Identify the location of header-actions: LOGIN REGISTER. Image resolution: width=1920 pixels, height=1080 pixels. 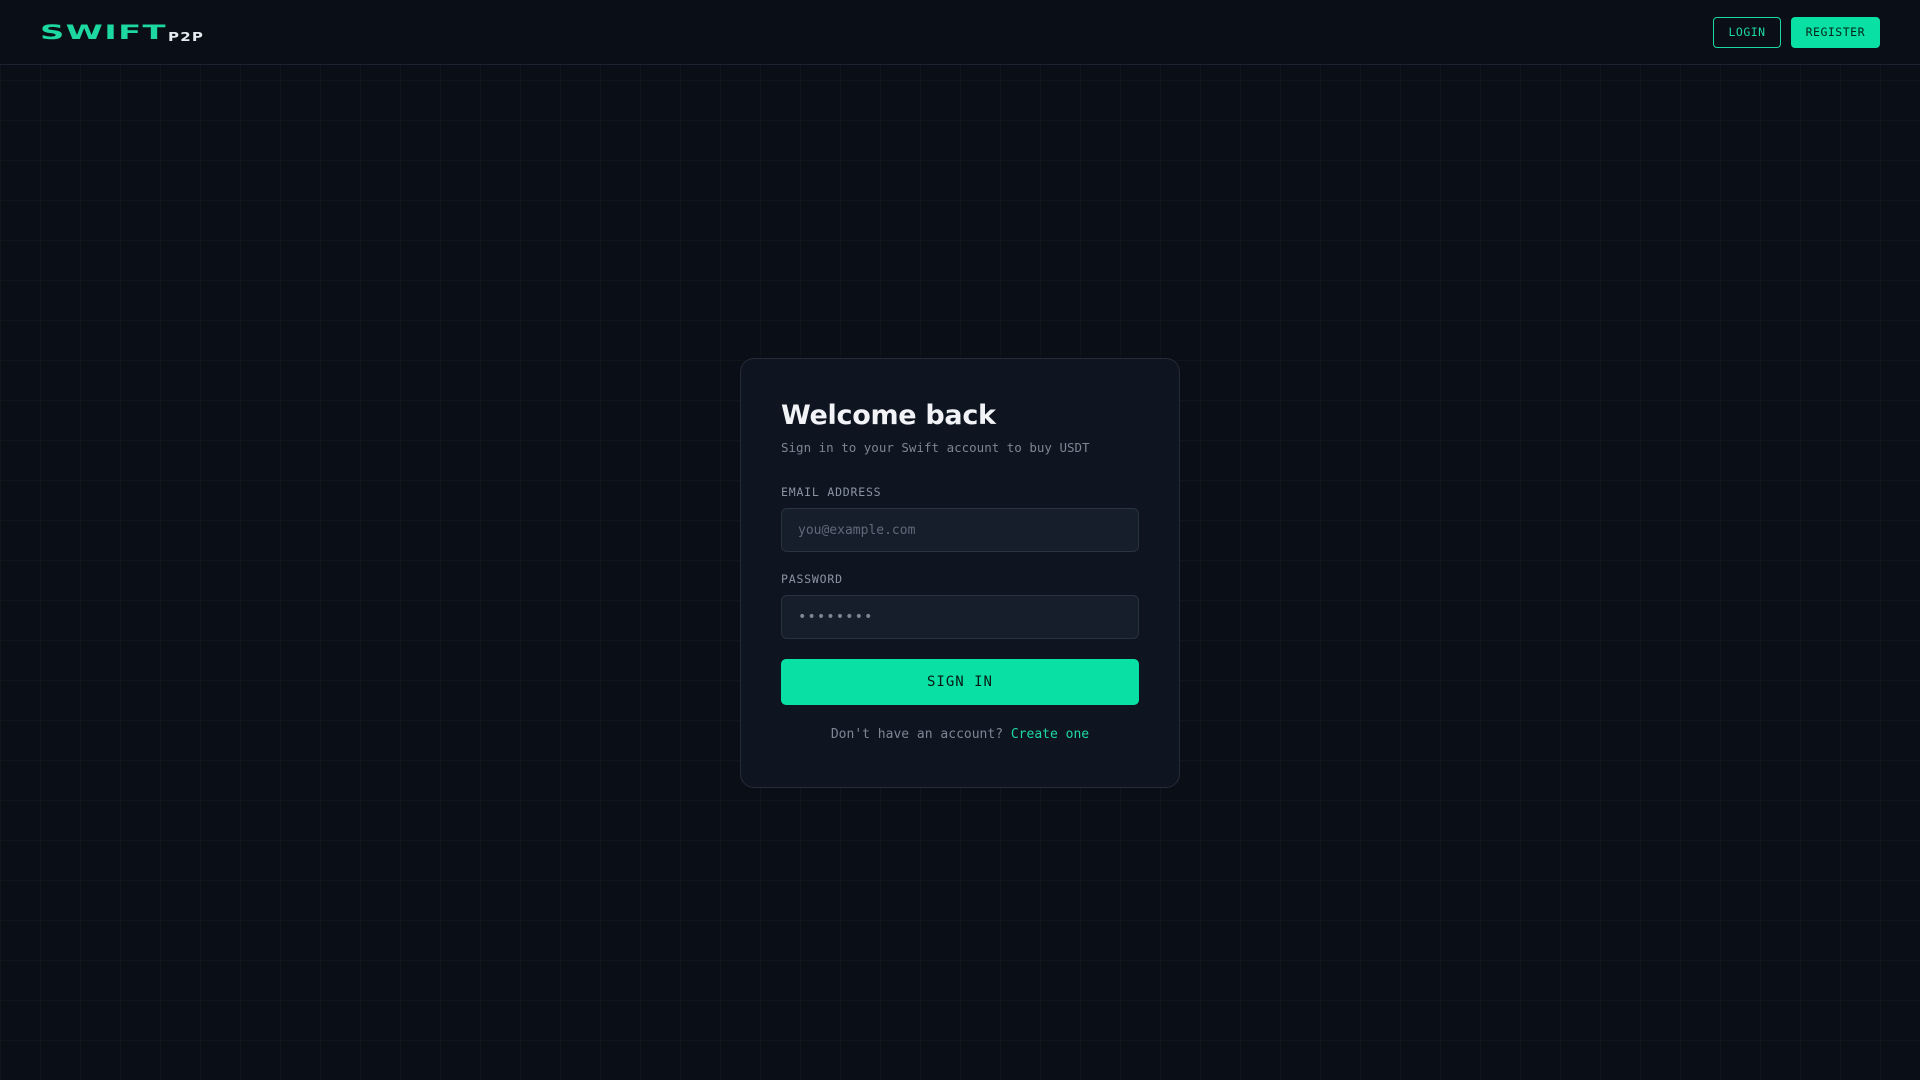
(1796, 32).